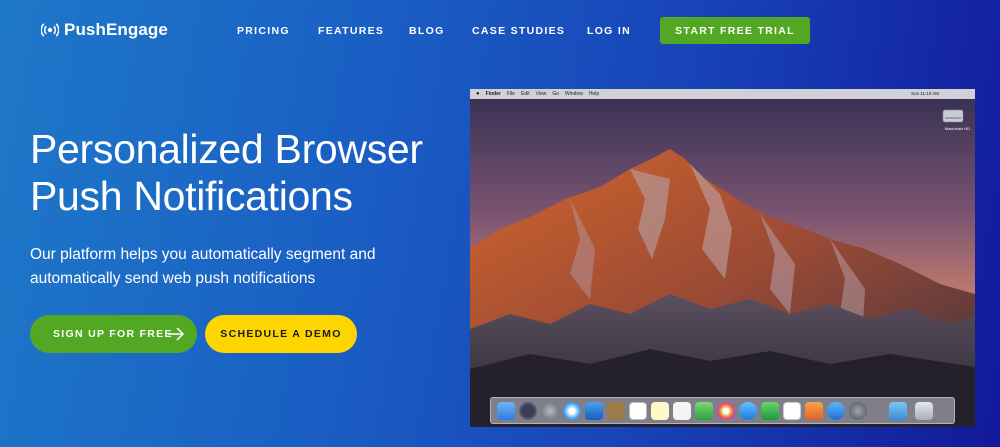 The height and width of the screenshot is (447, 1000). What do you see at coordinates (638, 411) in the screenshot?
I see `calendar-icon` at bounding box center [638, 411].